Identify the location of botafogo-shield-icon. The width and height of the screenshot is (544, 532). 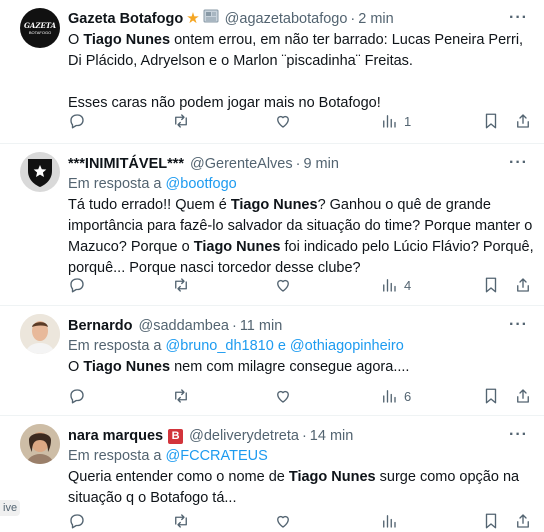
(40, 173).